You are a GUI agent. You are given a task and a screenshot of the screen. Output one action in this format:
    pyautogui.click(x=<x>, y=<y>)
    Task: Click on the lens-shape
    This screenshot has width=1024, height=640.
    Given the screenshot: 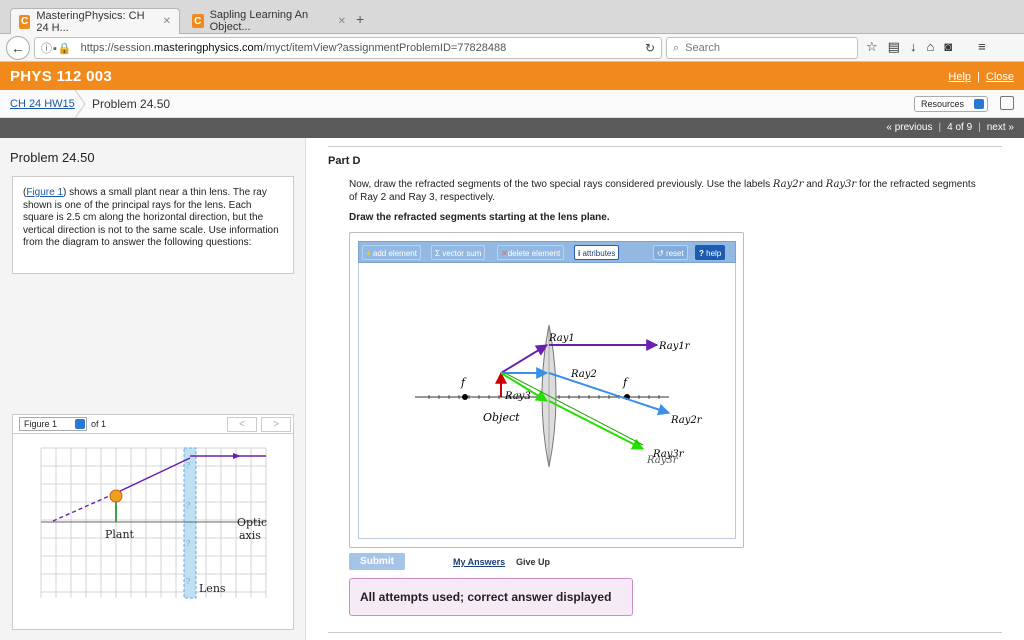 What is the action you would take?
    pyautogui.click(x=190, y=523)
    